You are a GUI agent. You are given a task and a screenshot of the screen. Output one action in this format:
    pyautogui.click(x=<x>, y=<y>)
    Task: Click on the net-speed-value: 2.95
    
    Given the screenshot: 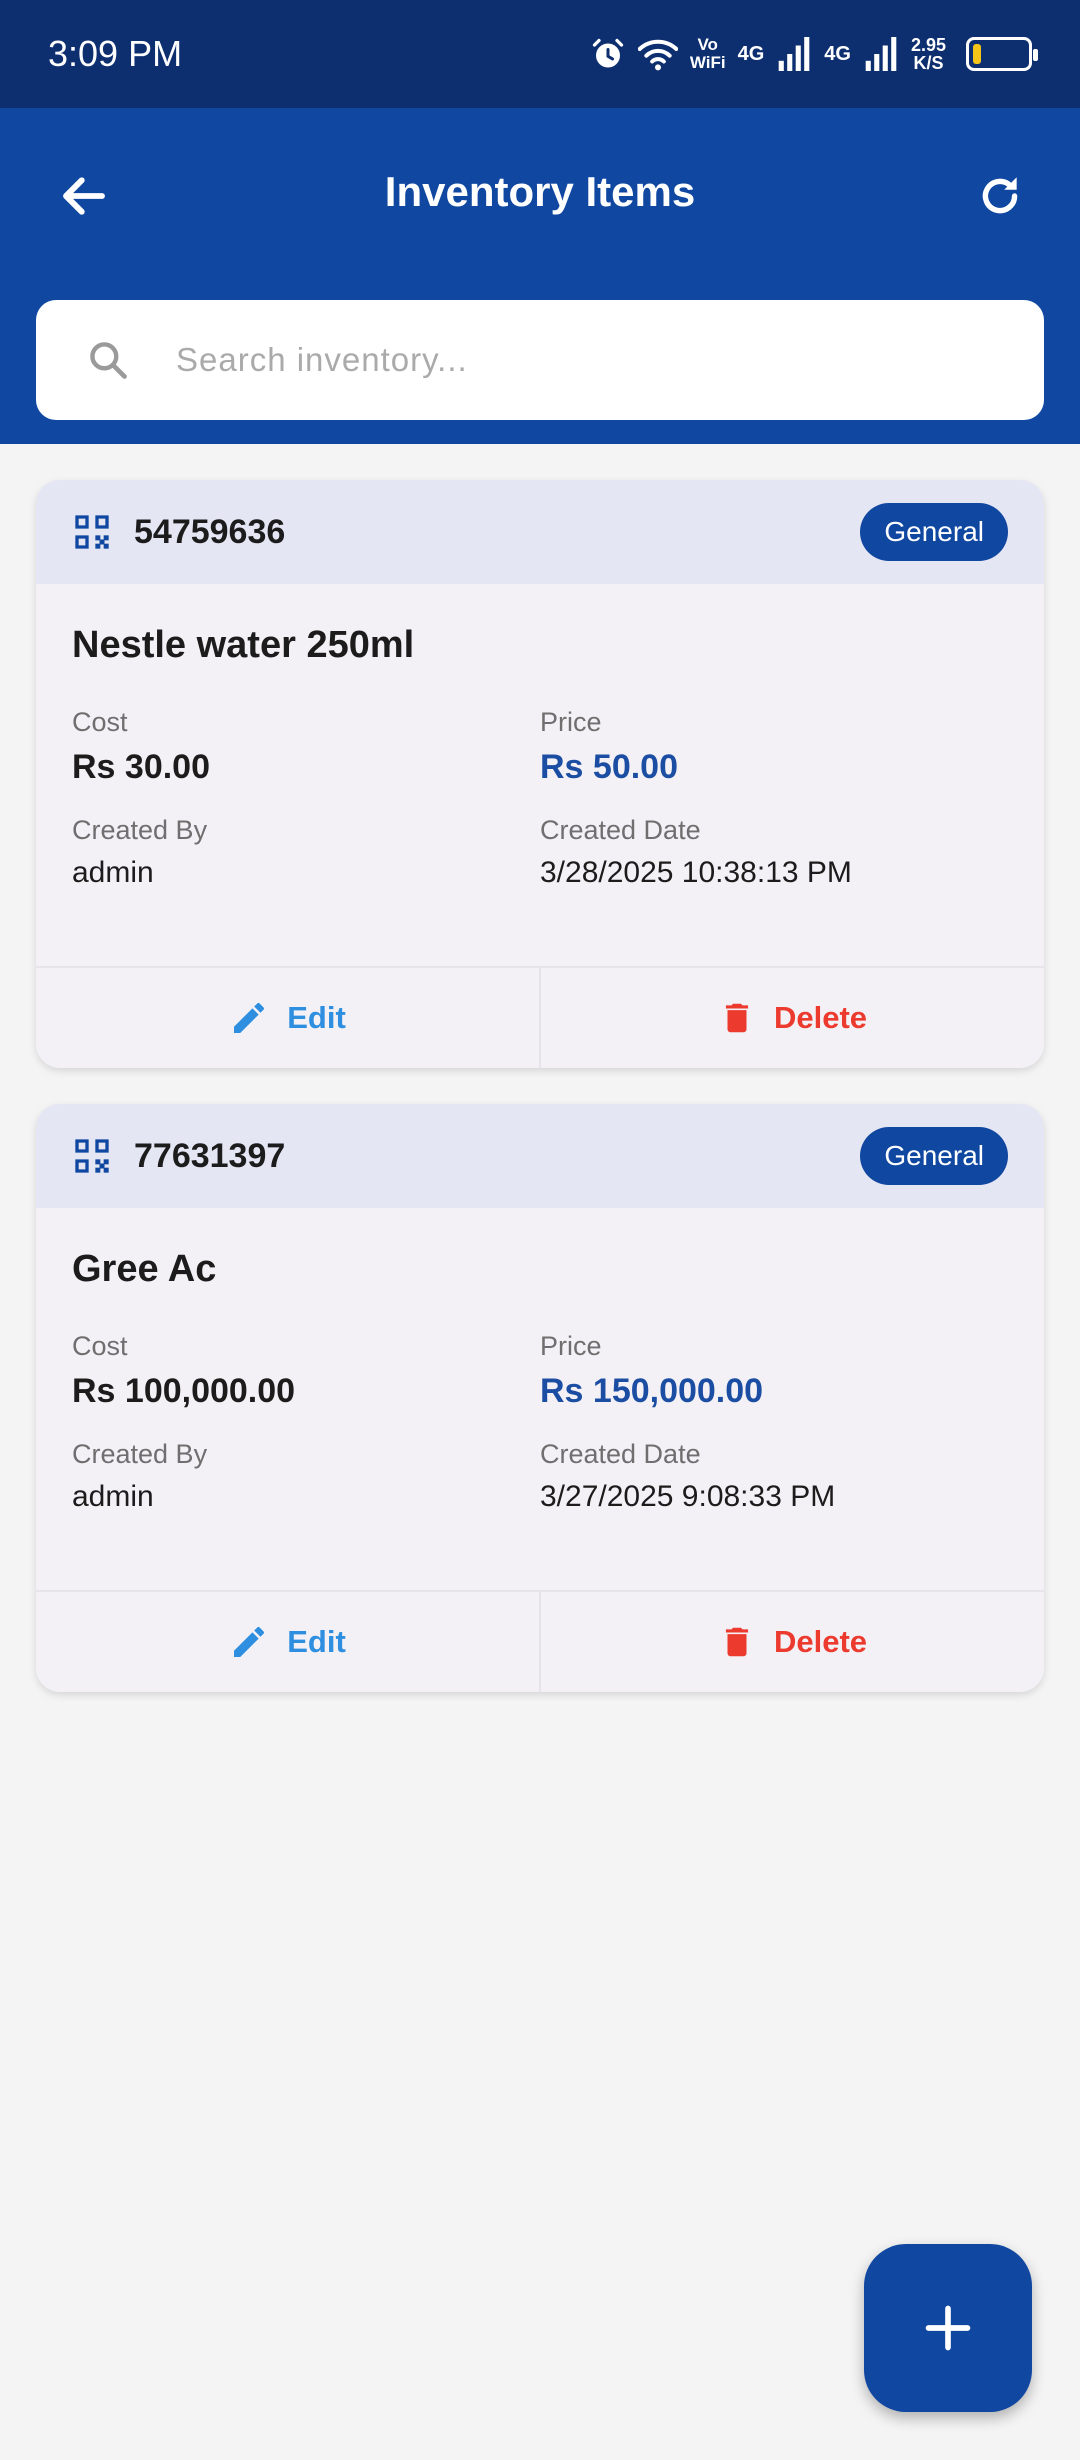 What is the action you would take?
    pyautogui.click(x=928, y=45)
    